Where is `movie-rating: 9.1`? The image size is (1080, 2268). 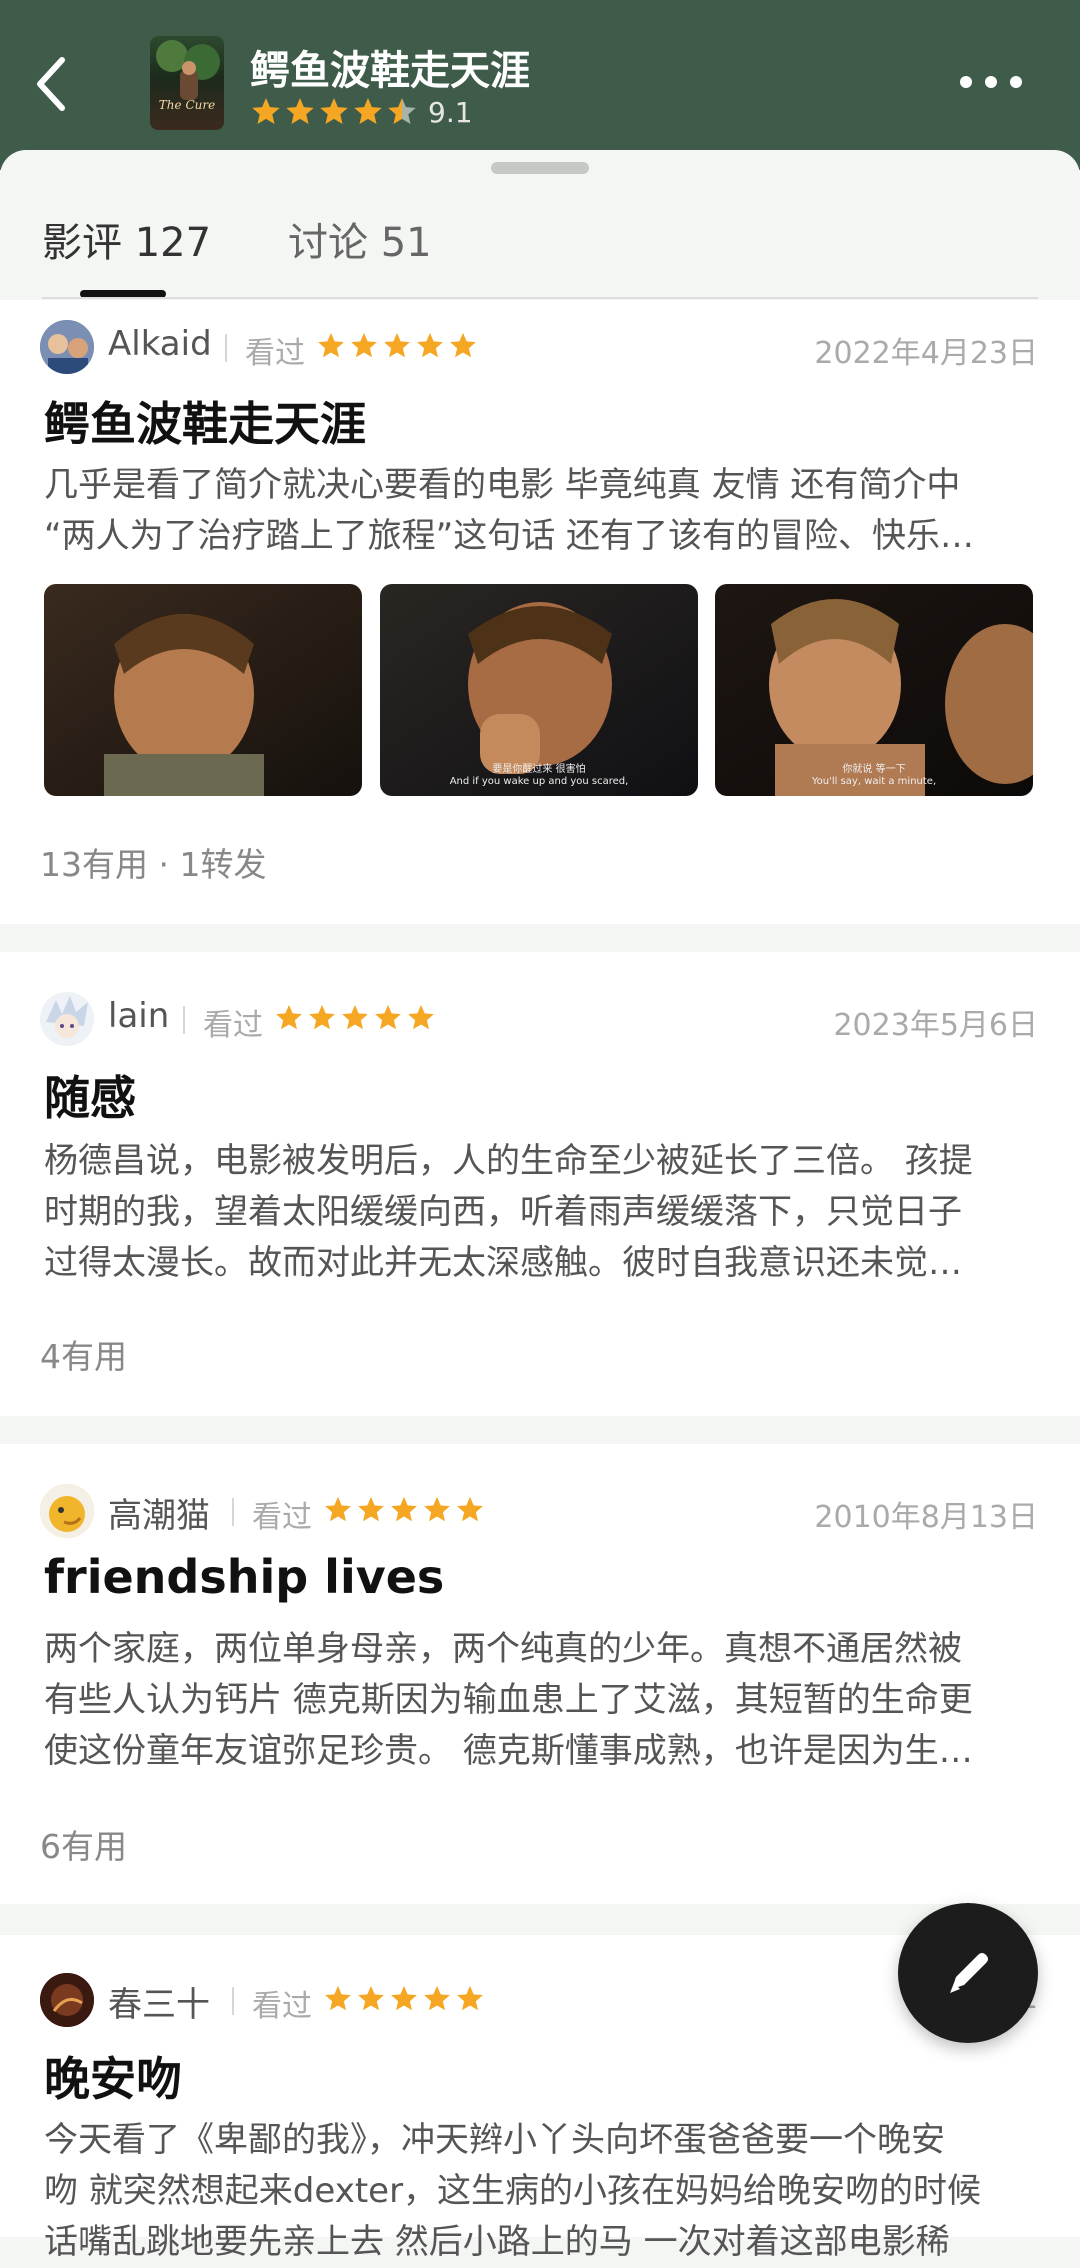
movie-rating: 9.1 is located at coordinates (361, 112).